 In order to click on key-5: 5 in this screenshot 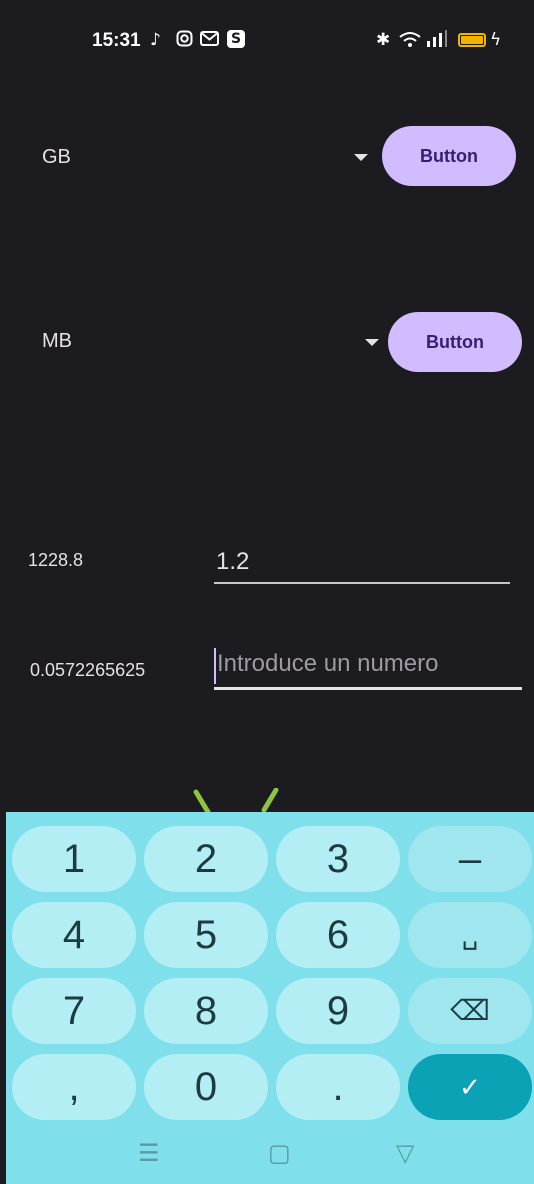, I will do `click(206, 935)`.